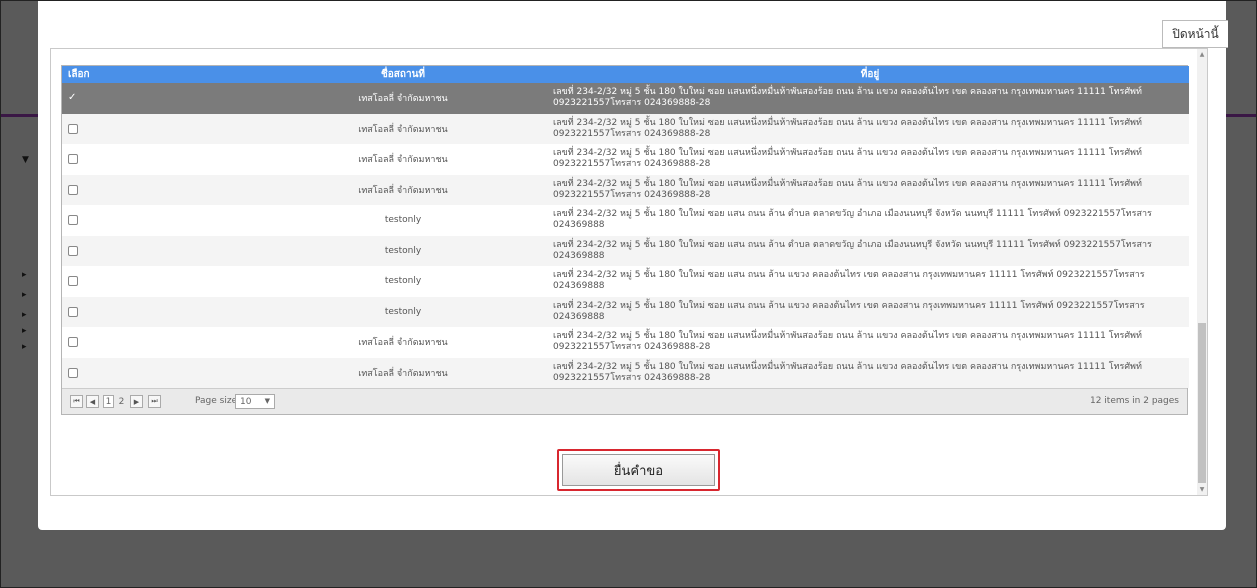 The width and height of the screenshot is (1257, 588). What do you see at coordinates (1134, 401) in the screenshot?
I see `pager-summary: 12 items in 2 pages` at bounding box center [1134, 401].